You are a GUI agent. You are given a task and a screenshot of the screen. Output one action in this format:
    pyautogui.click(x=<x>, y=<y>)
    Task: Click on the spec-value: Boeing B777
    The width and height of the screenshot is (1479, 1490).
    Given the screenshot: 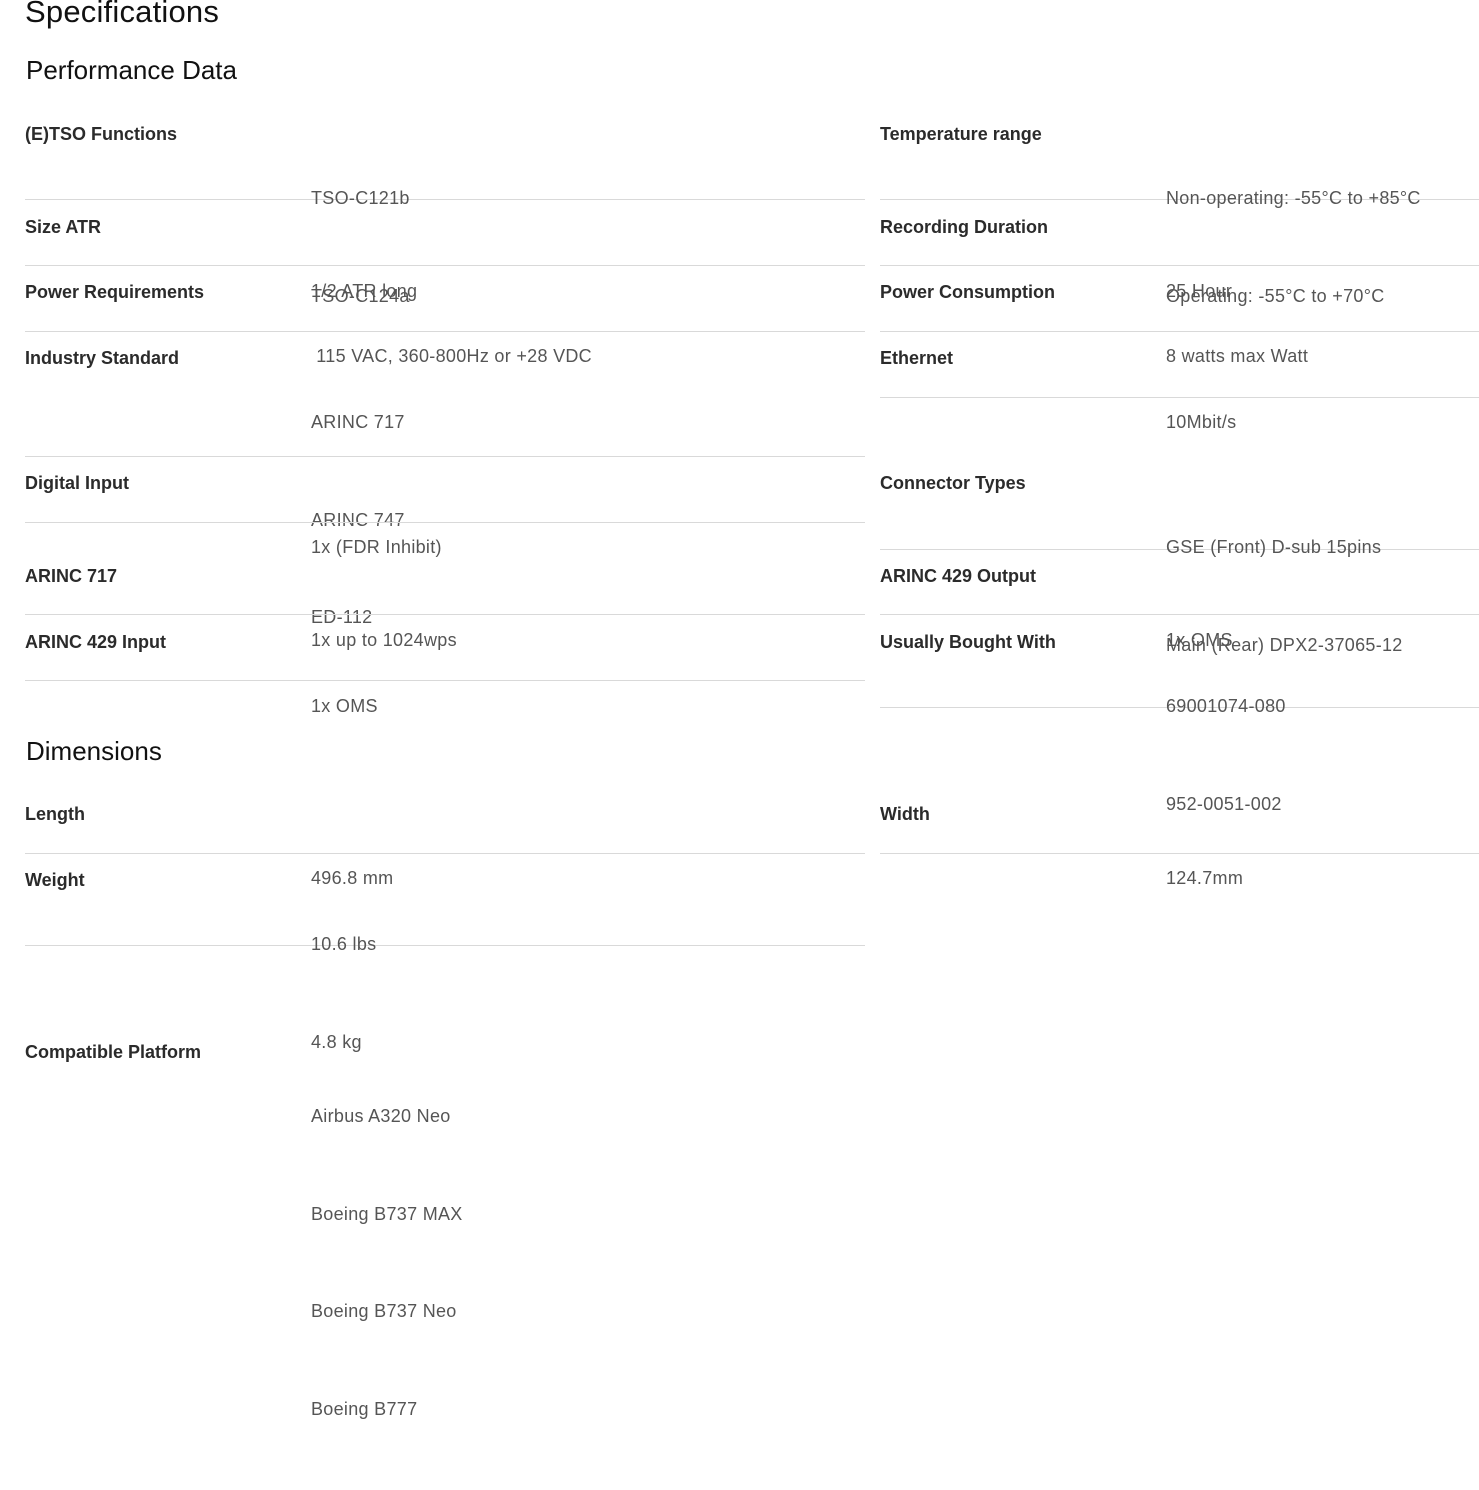 What is the action you would take?
    pyautogui.click(x=364, y=1408)
    